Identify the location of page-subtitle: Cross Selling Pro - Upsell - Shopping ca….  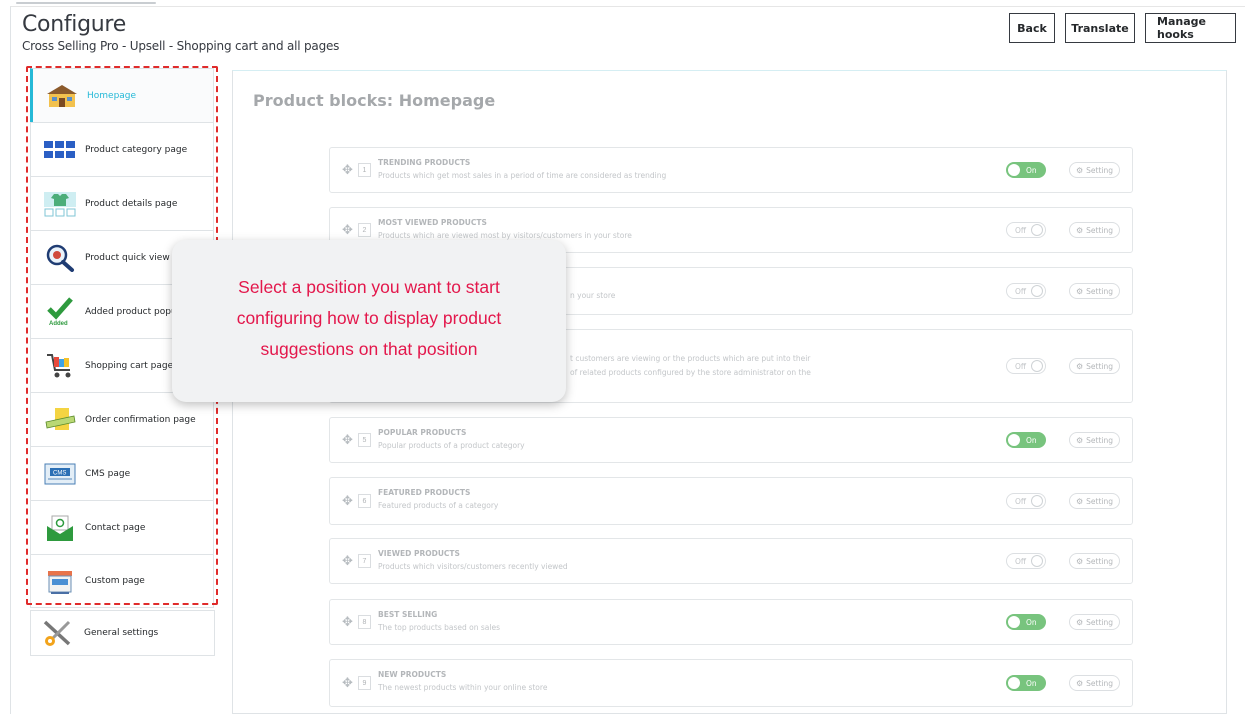
(181, 46).